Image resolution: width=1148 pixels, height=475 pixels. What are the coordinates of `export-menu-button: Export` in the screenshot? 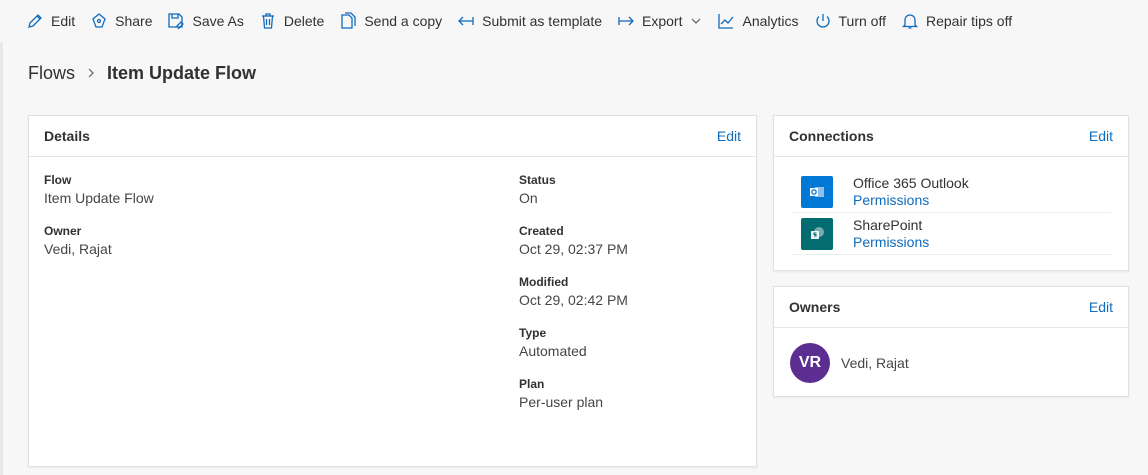 It's located at (659, 21).